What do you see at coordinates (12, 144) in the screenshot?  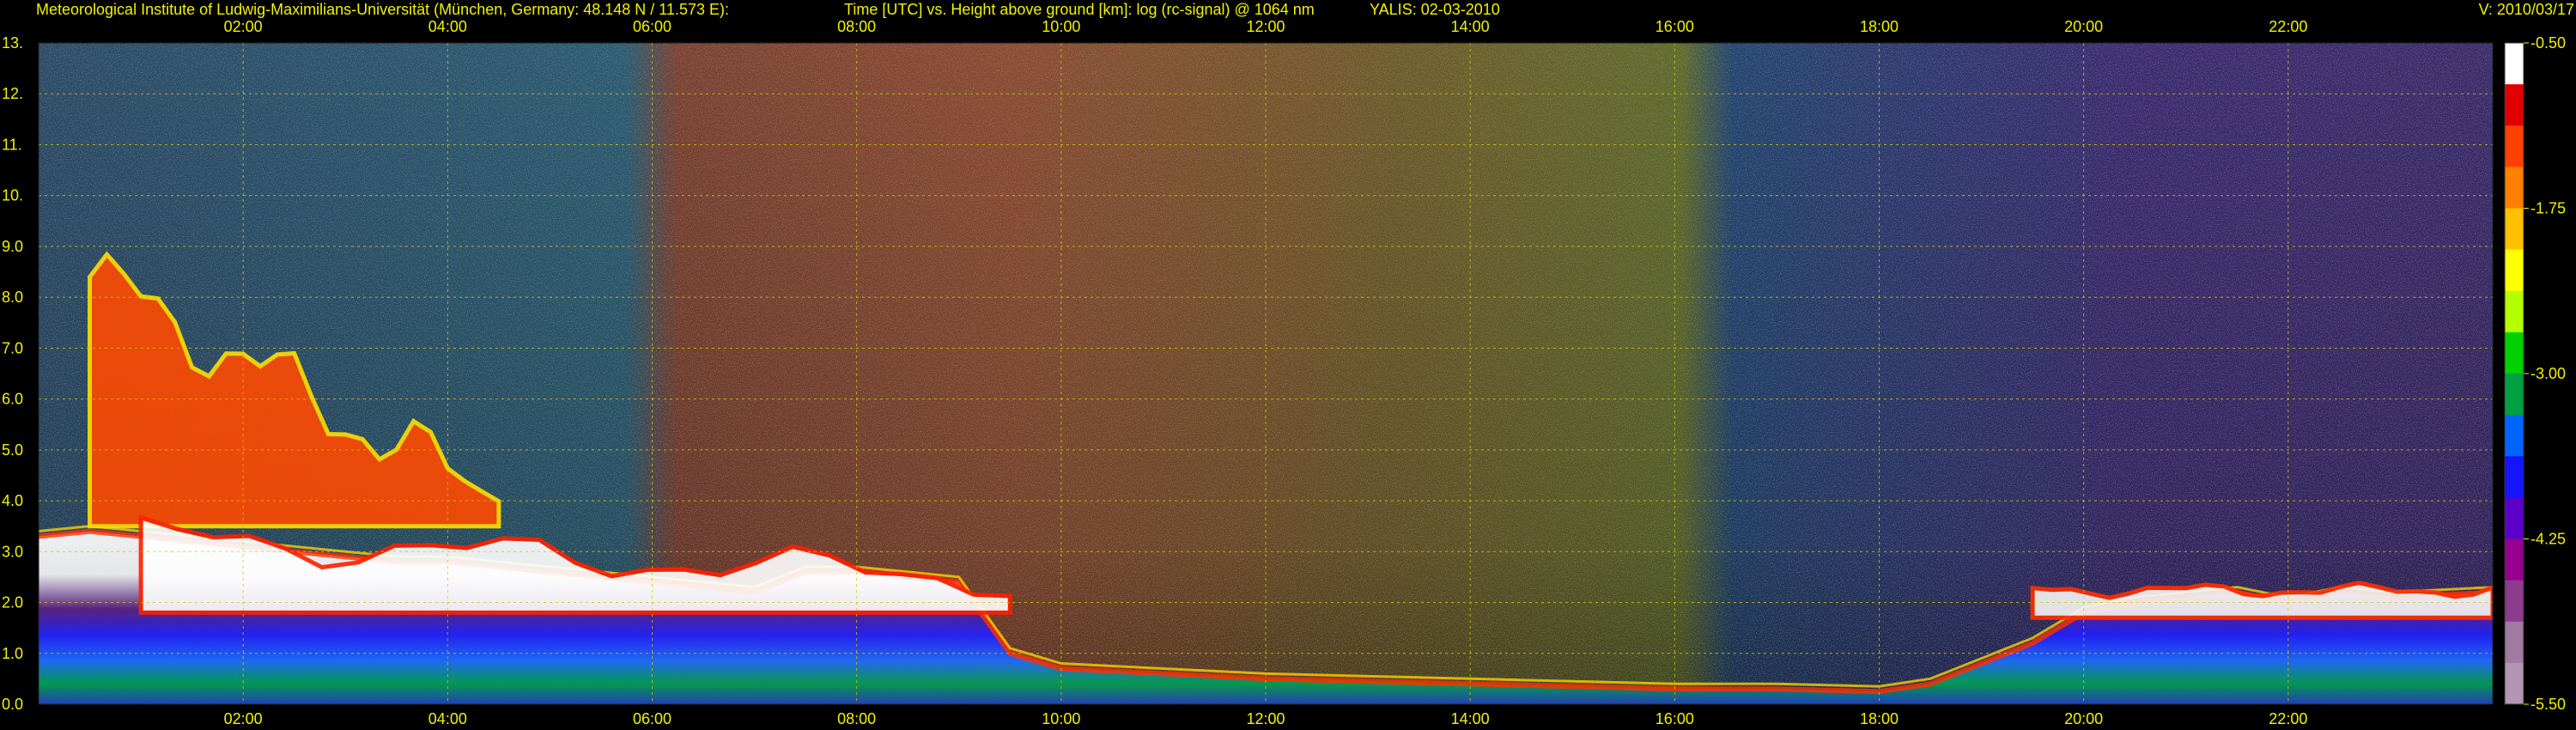 I see `y-tick-label: 11.` at bounding box center [12, 144].